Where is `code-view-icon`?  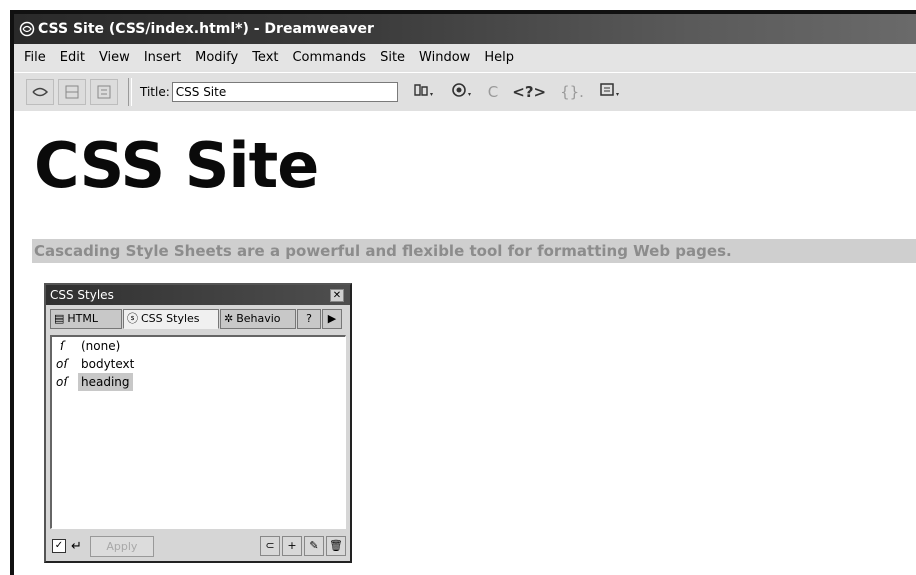 code-view-icon is located at coordinates (40, 92).